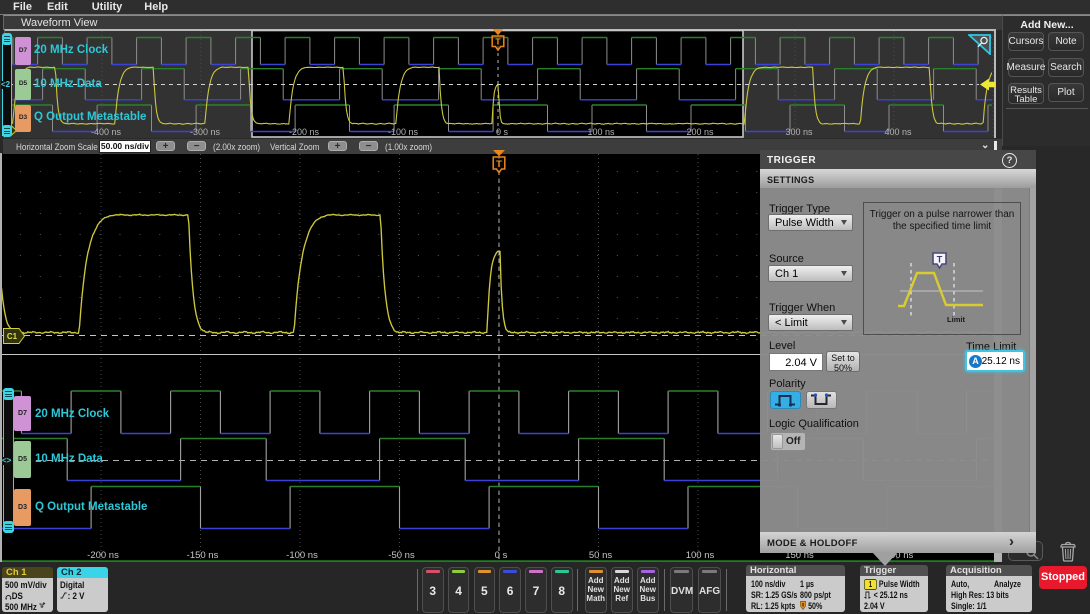  What do you see at coordinates (898, 178) in the screenshot?
I see `tab-settings: SETTINGS` at bounding box center [898, 178].